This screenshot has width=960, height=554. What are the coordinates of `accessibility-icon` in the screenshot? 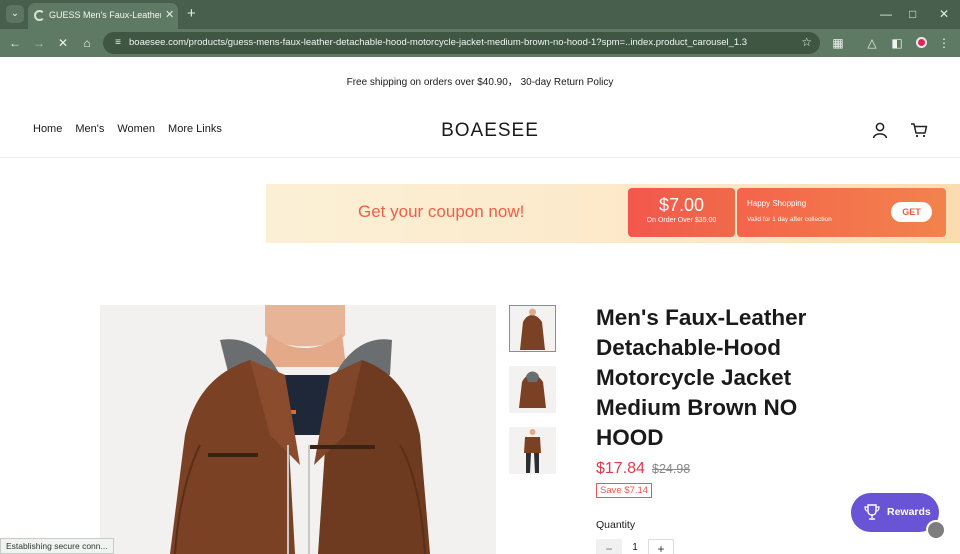 It's located at (936, 530).